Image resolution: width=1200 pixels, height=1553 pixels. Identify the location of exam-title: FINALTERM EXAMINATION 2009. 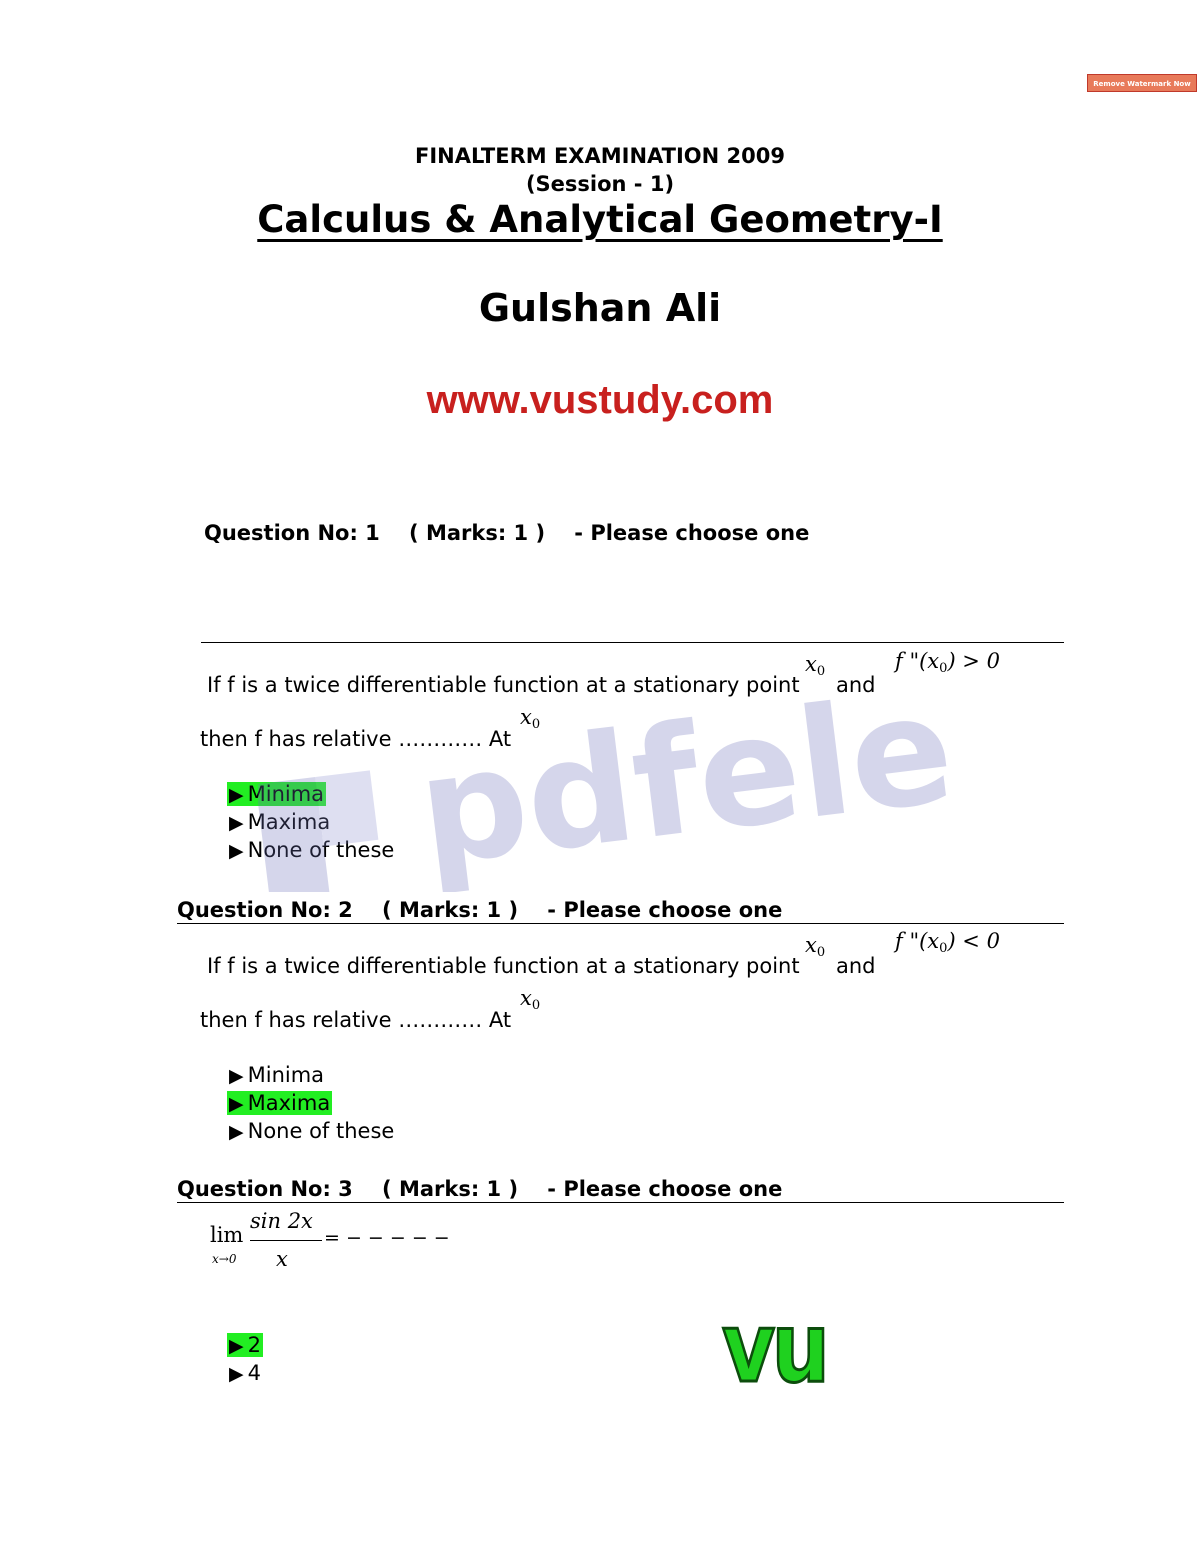
(600, 156).